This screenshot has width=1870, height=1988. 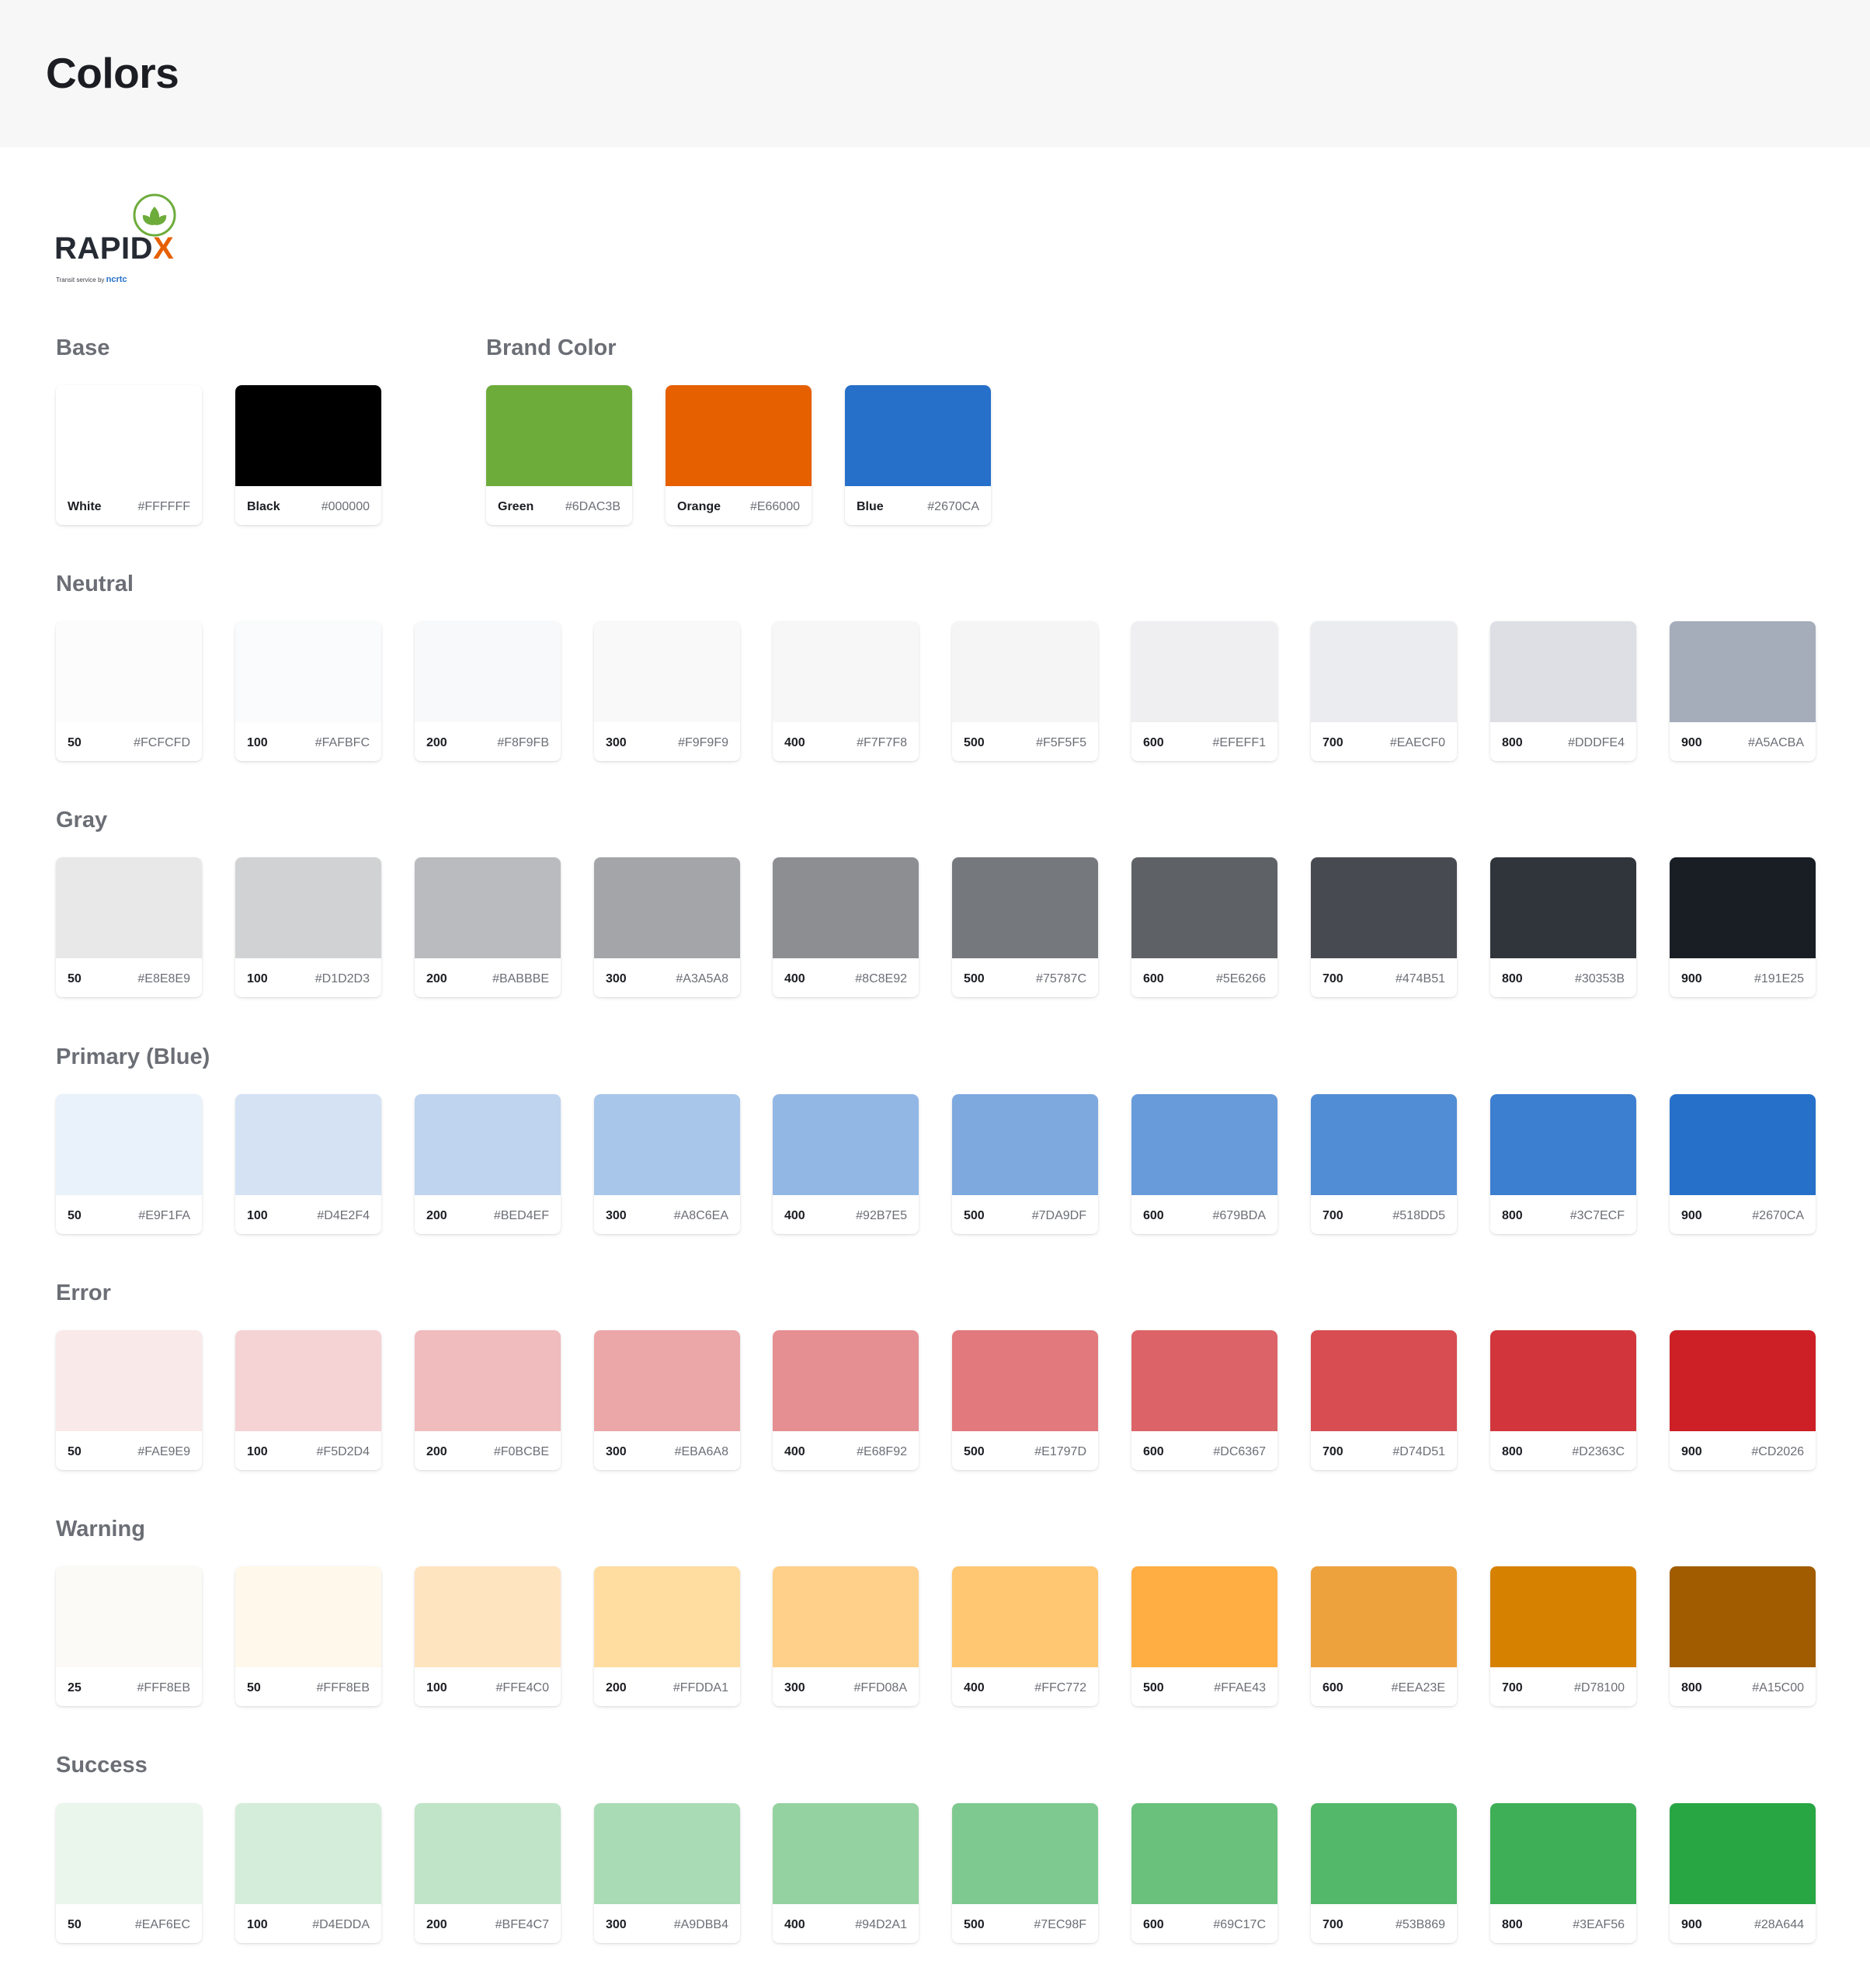 What do you see at coordinates (488, 1164) in the screenshot?
I see `color-swatch-primary-blue-200: 200 #BED4EF` at bounding box center [488, 1164].